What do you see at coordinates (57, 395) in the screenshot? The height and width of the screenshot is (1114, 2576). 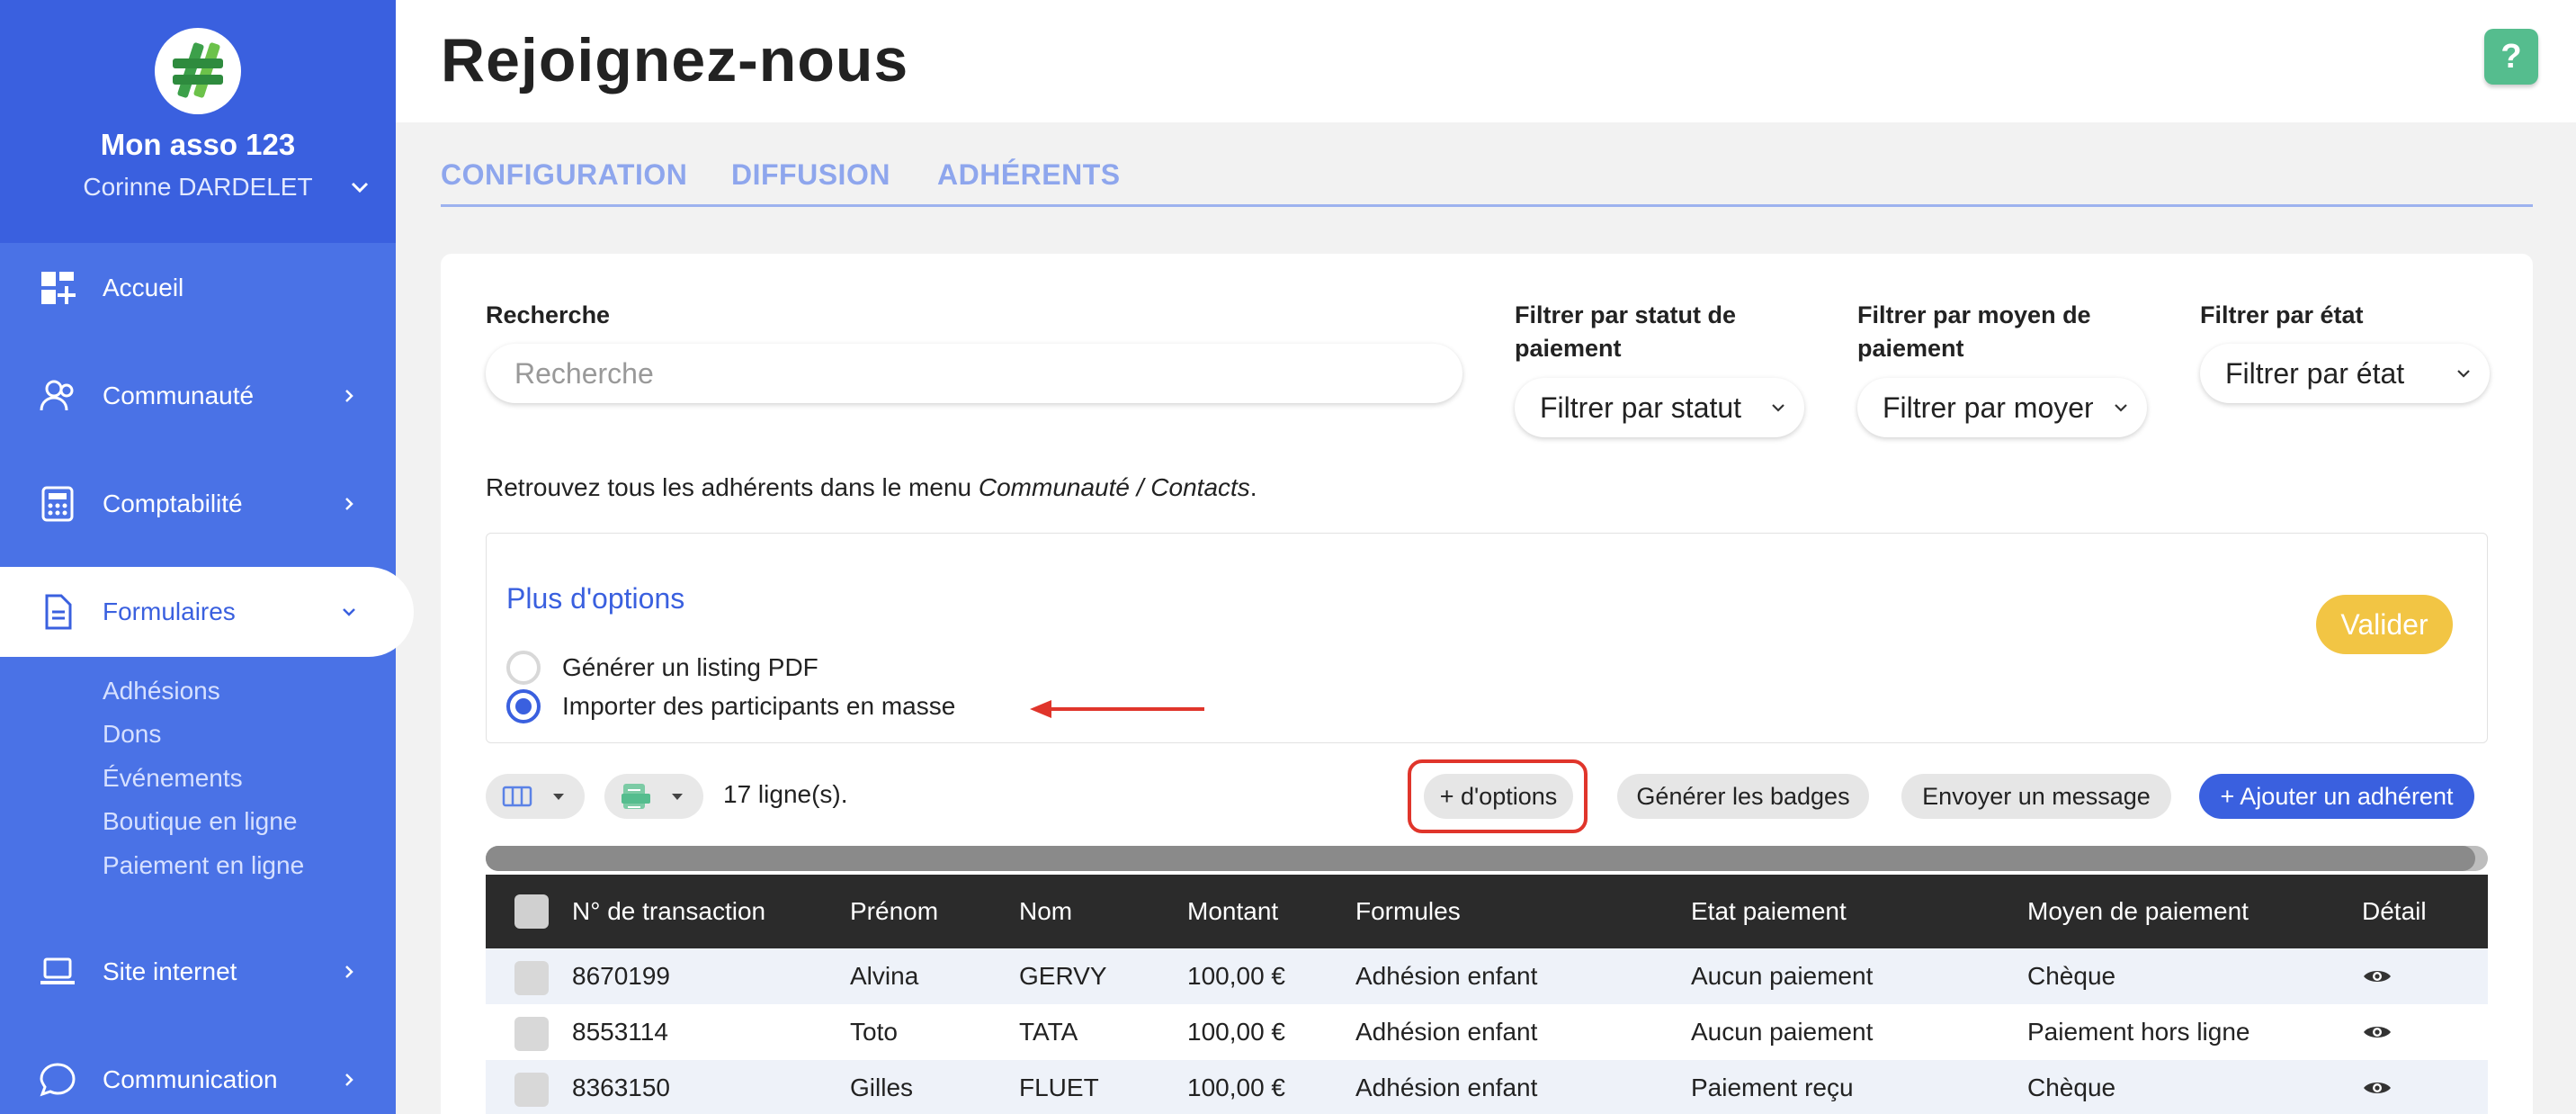 I see `users-icon` at bounding box center [57, 395].